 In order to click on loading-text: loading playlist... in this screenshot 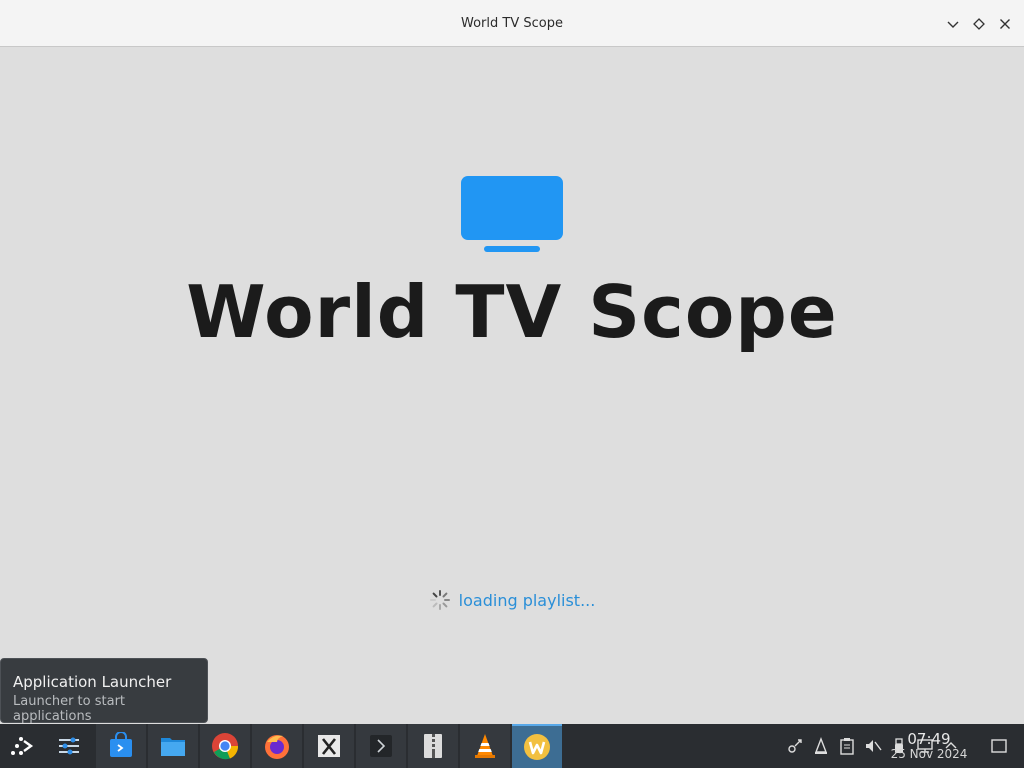, I will do `click(527, 600)`.